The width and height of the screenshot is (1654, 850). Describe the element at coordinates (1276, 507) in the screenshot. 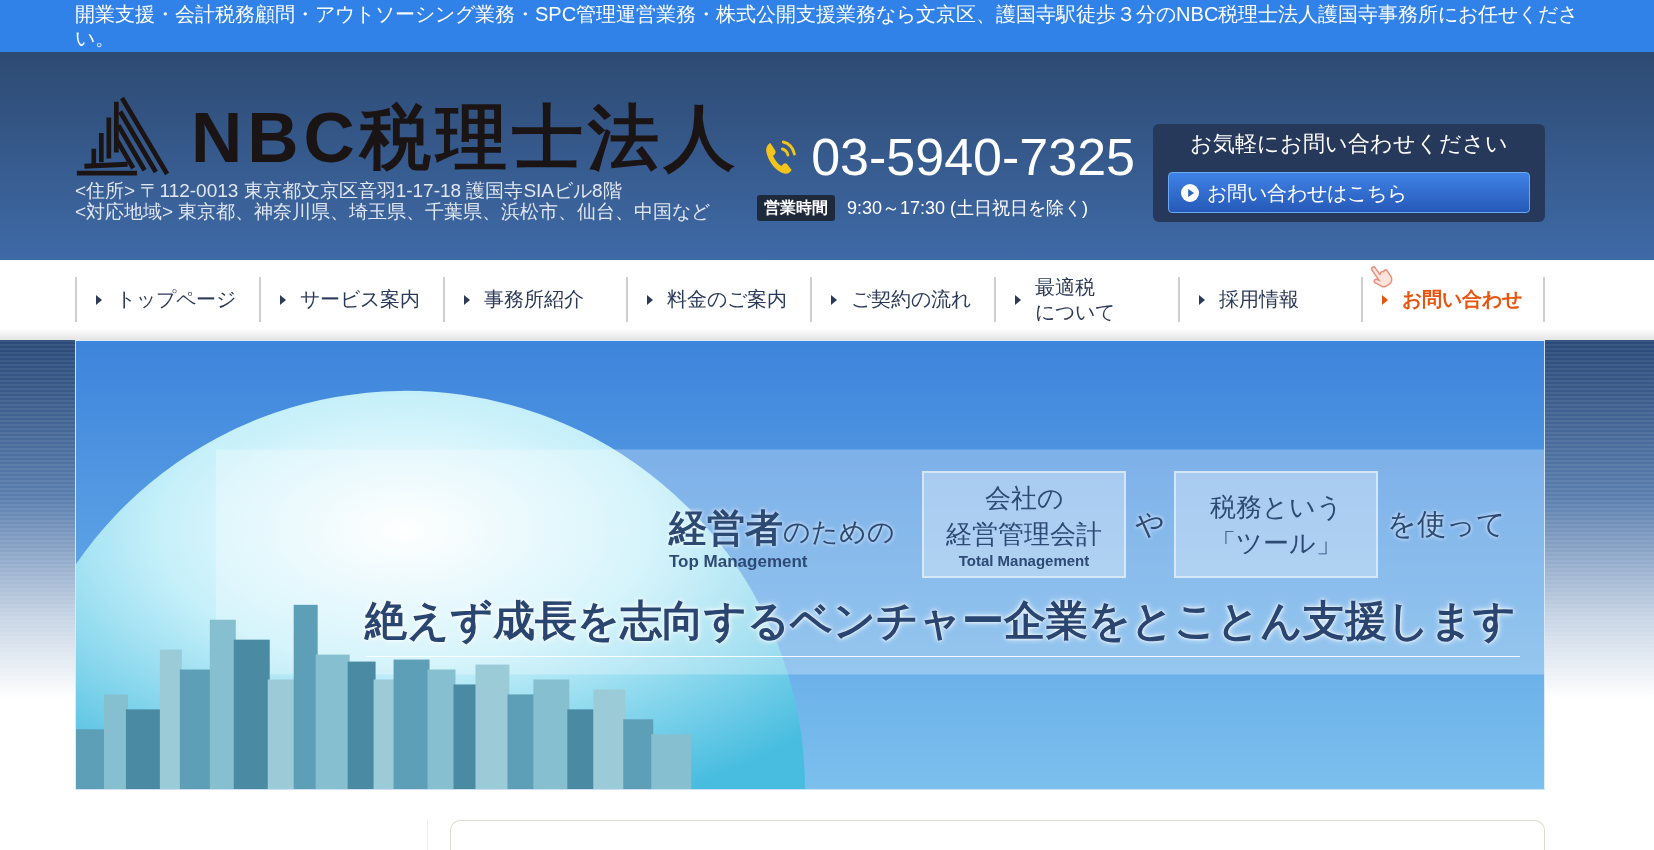

I see `banner-phrase: 税務という` at that location.